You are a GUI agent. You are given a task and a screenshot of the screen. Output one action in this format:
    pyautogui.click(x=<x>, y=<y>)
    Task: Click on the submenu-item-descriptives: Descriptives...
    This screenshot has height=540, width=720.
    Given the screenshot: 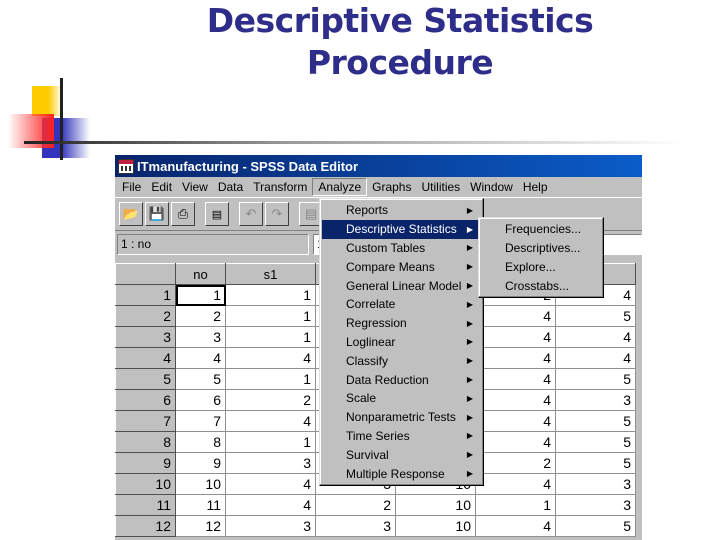 What is the action you would take?
    pyautogui.click(x=541, y=248)
    